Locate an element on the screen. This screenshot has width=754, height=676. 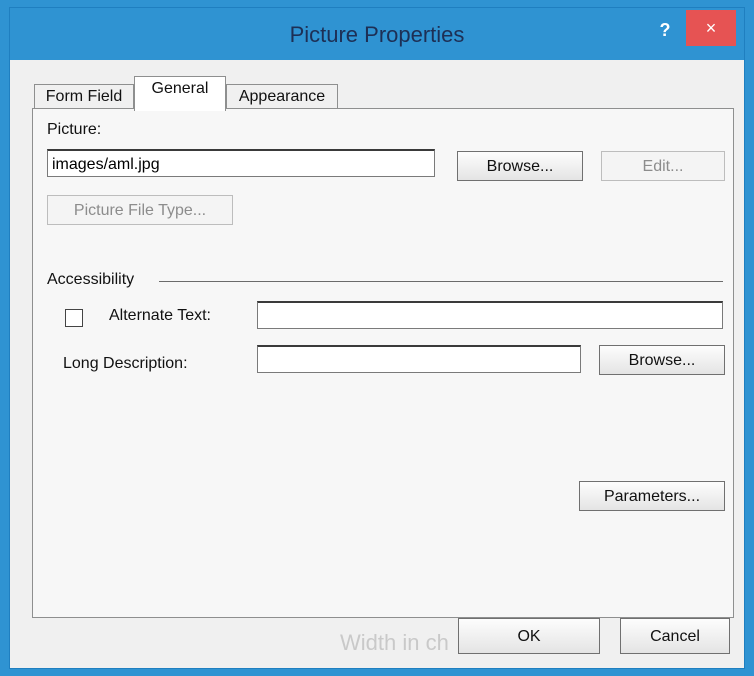
dialog-title: Picture Properties is located at coordinates (377, 34).